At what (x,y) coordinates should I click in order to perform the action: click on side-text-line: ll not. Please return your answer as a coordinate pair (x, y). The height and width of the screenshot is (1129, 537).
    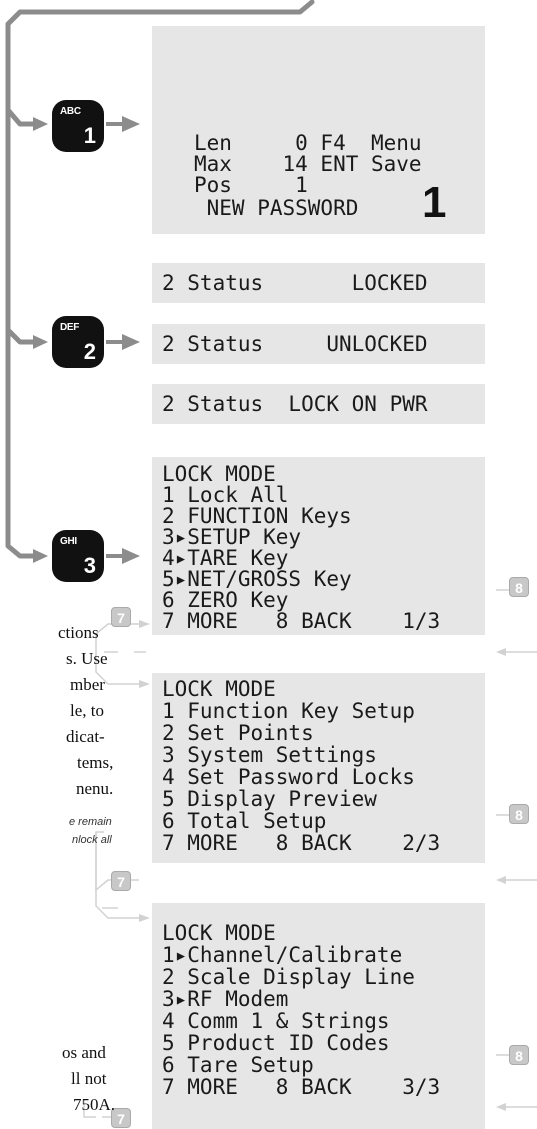
    Looking at the image, I should click on (89, 1078).